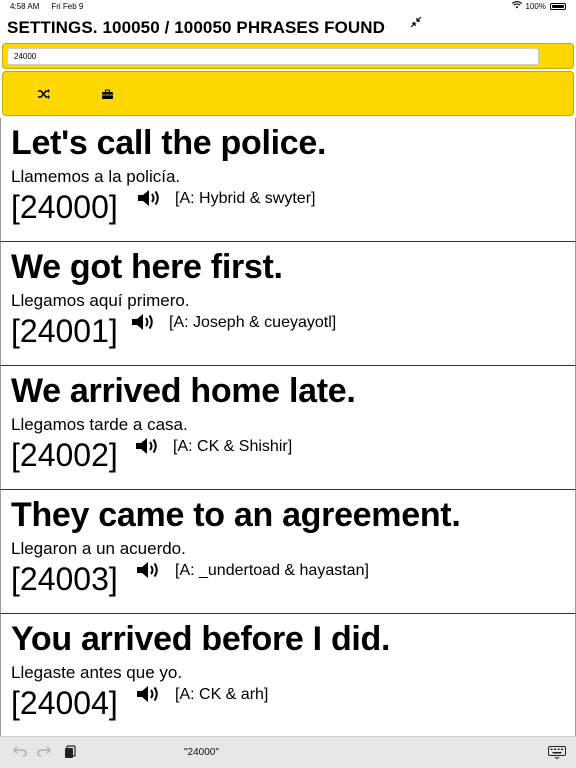 Image resolution: width=576 pixels, height=768 pixels. What do you see at coordinates (44, 94) in the screenshot?
I see `shuffle-icon` at bounding box center [44, 94].